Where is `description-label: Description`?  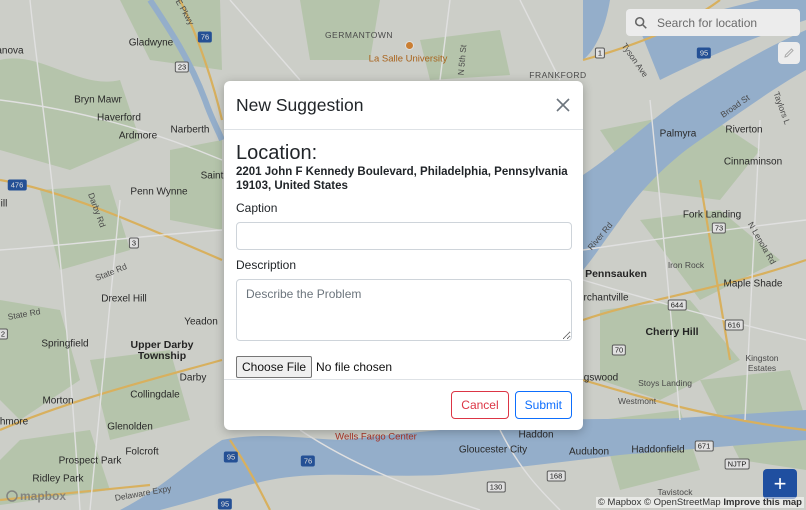
description-label: Description is located at coordinates (266, 265).